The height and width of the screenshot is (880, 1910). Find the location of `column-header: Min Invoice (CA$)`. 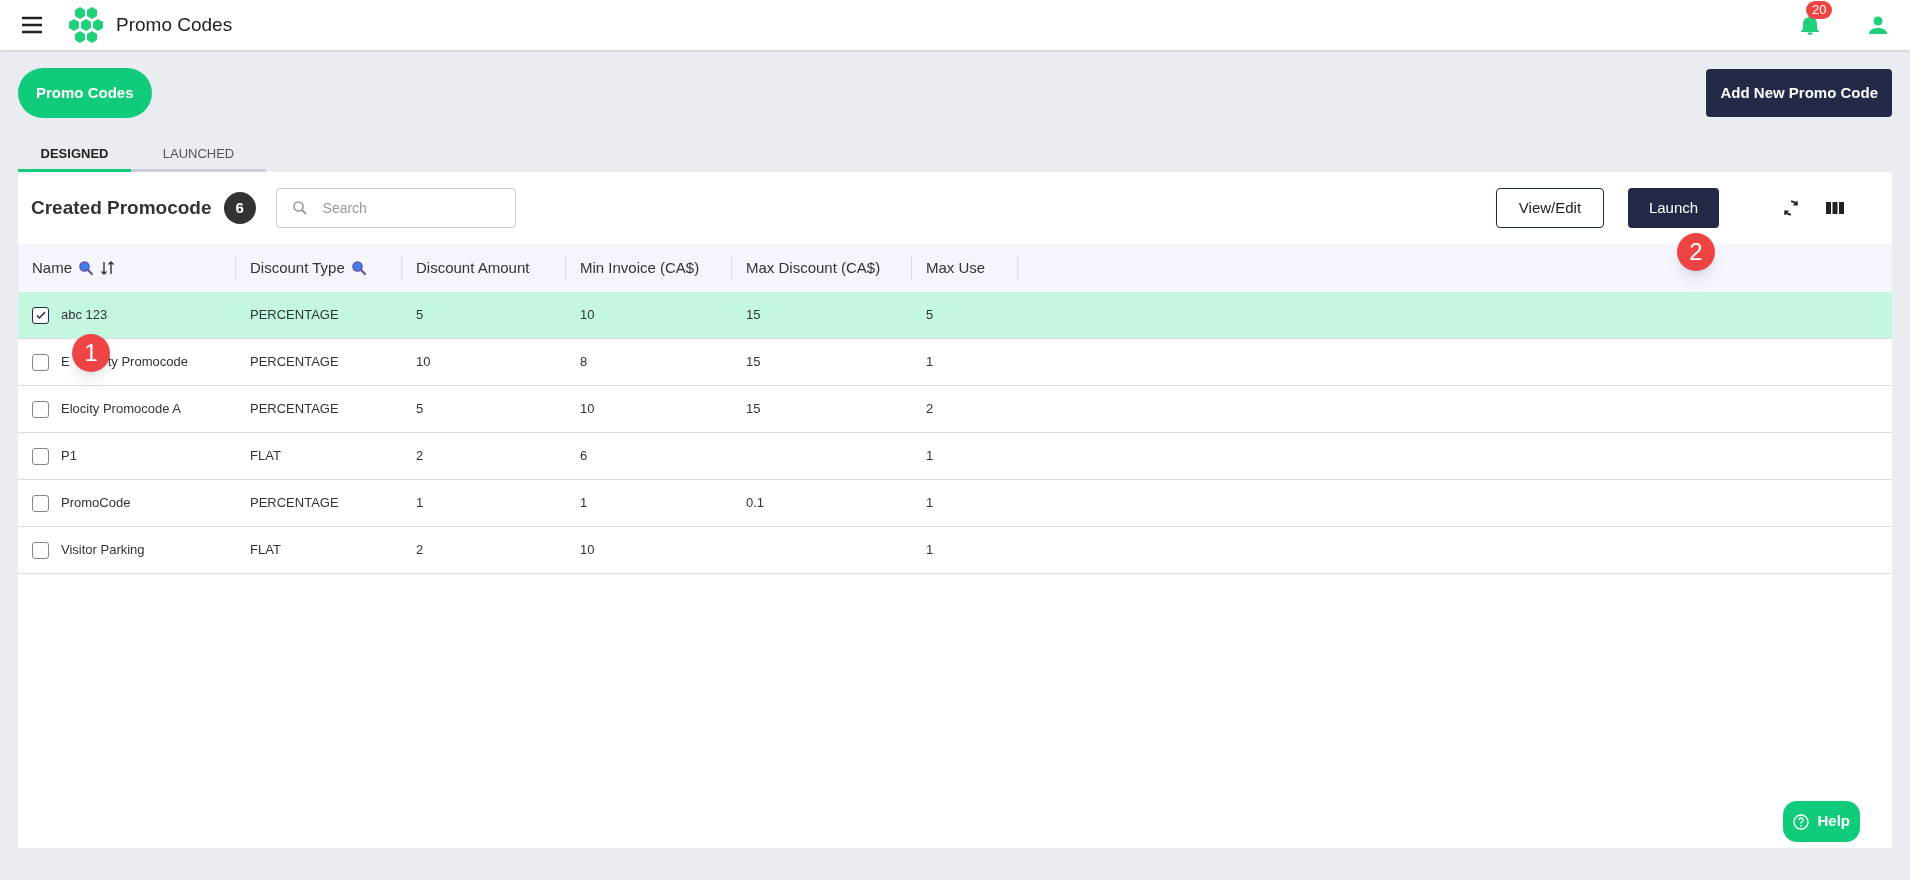

column-header: Min Invoice (CA$) is located at coordinates (640, 267).